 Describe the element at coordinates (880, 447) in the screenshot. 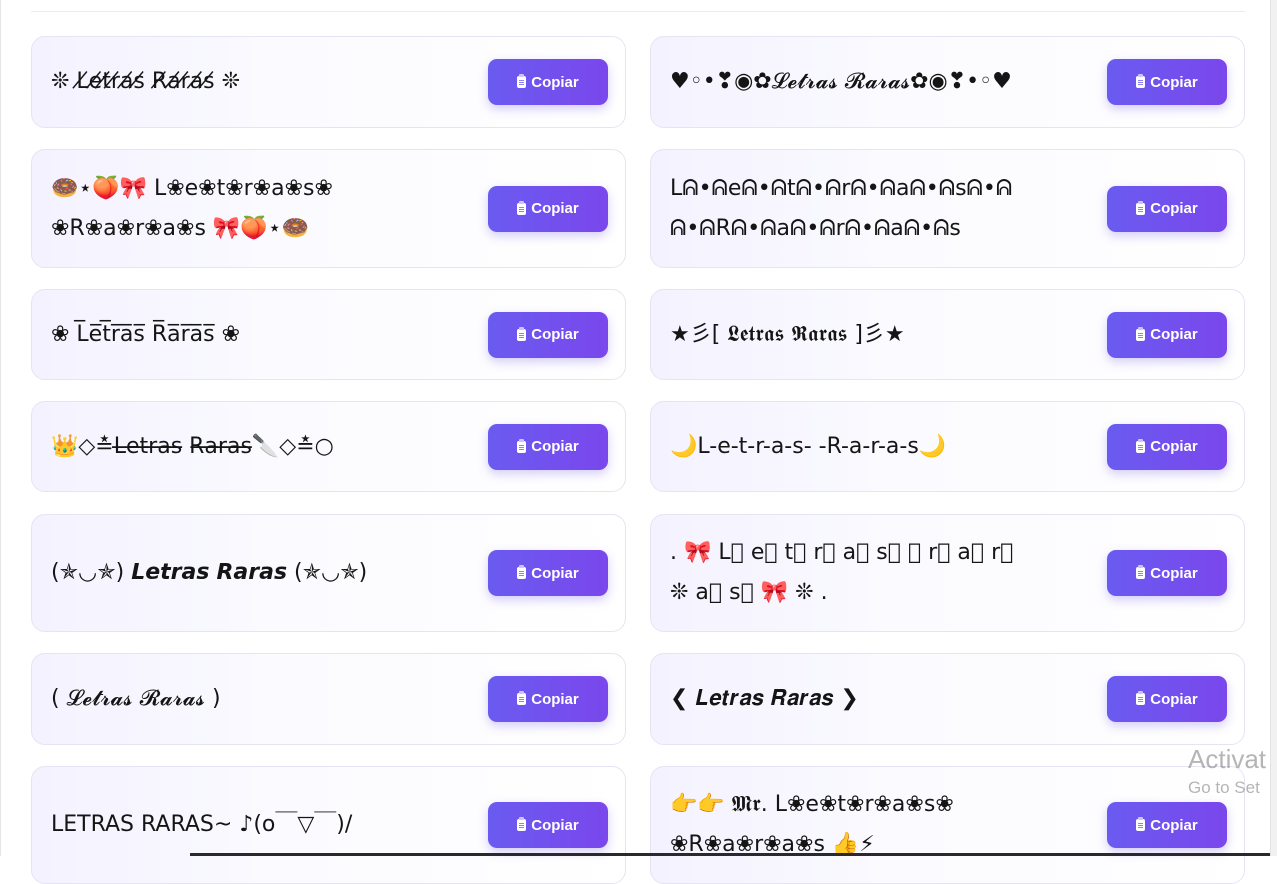

I see `style-text: 🌙L-e-t-r-a-s- -R-a-r-a-s🌙` at that location.